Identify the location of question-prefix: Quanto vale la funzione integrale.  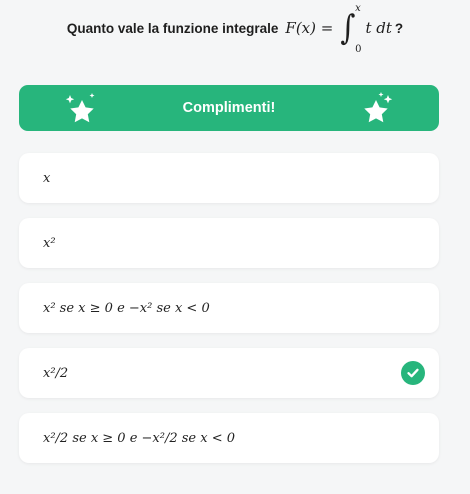
(172, 28).